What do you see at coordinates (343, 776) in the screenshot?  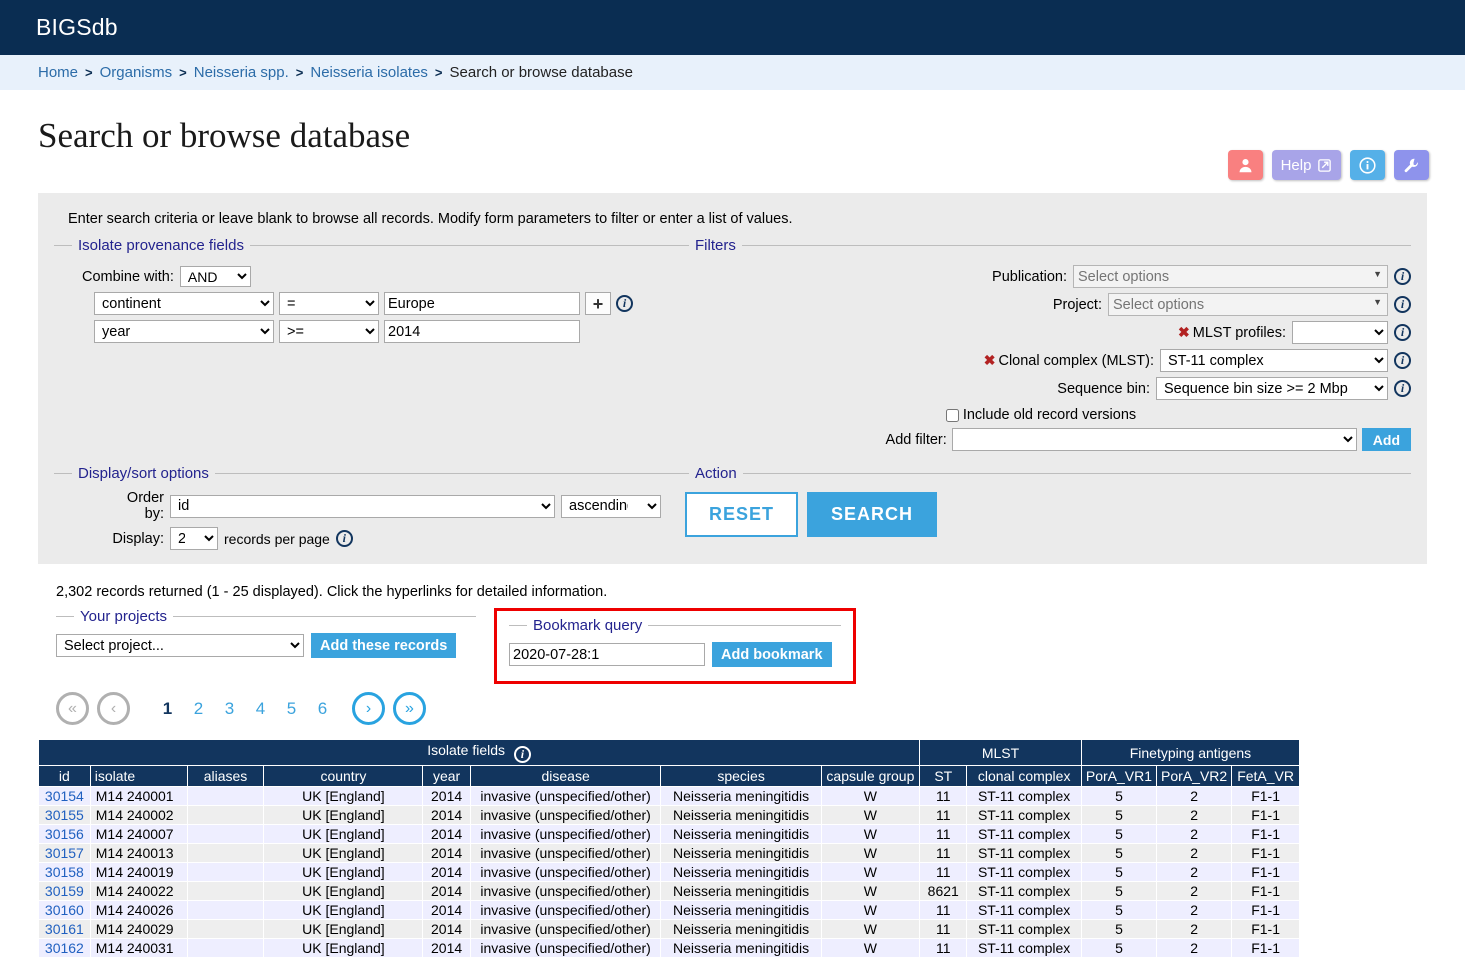 I see `col-header-country: country` at bounding box center [343, 776].